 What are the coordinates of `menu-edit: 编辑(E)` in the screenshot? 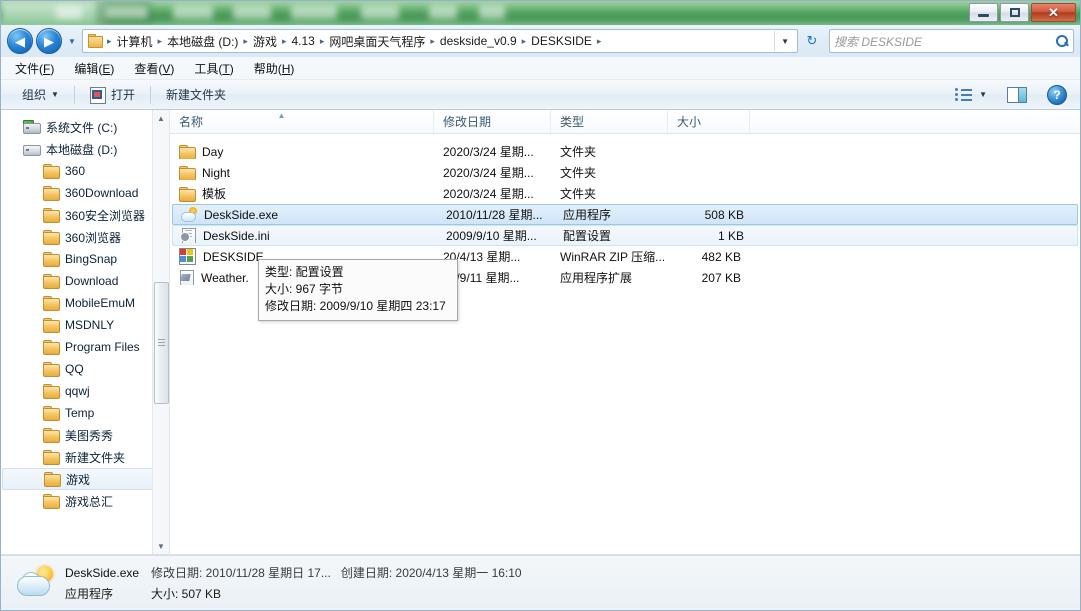 It's located at (94, 68).